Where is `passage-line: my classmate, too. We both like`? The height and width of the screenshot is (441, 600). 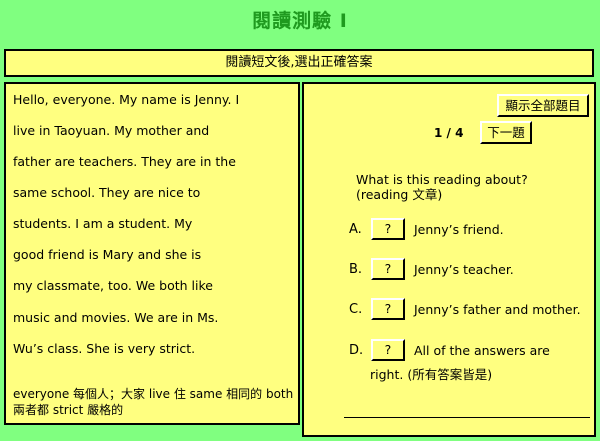 passage-line: my classmate, too. We both like is located at coordinates (113, 285).